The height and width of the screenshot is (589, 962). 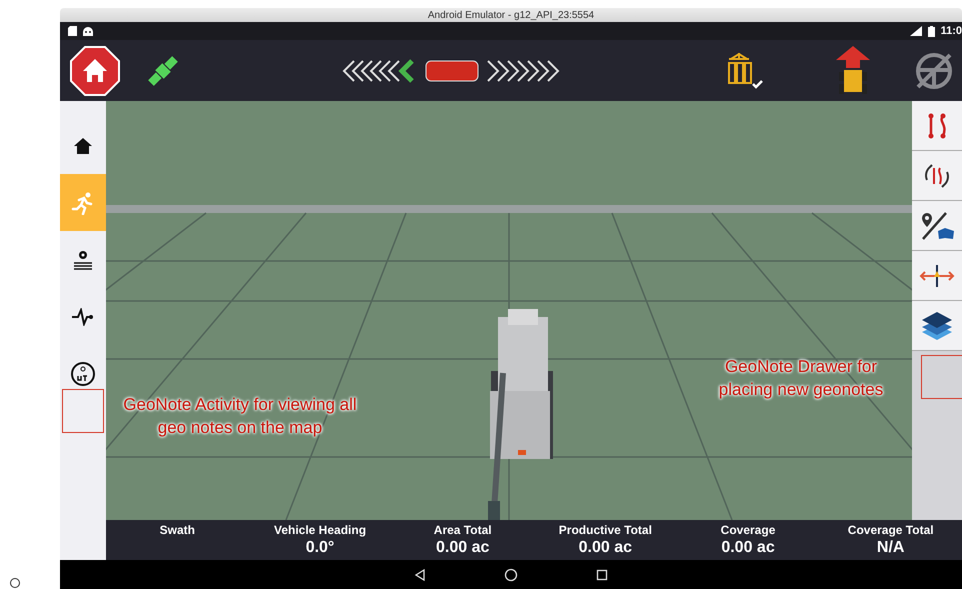 I want to click on android-icon, so click(x=88, y=31).